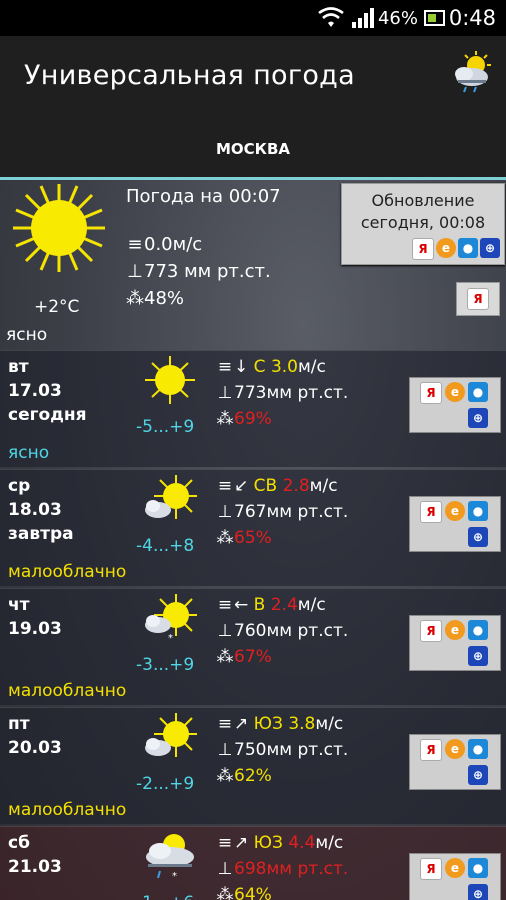  I want to click on update-button: Обновление сегодня, 00:08 Я e ● ⊕, so click(423, 224).